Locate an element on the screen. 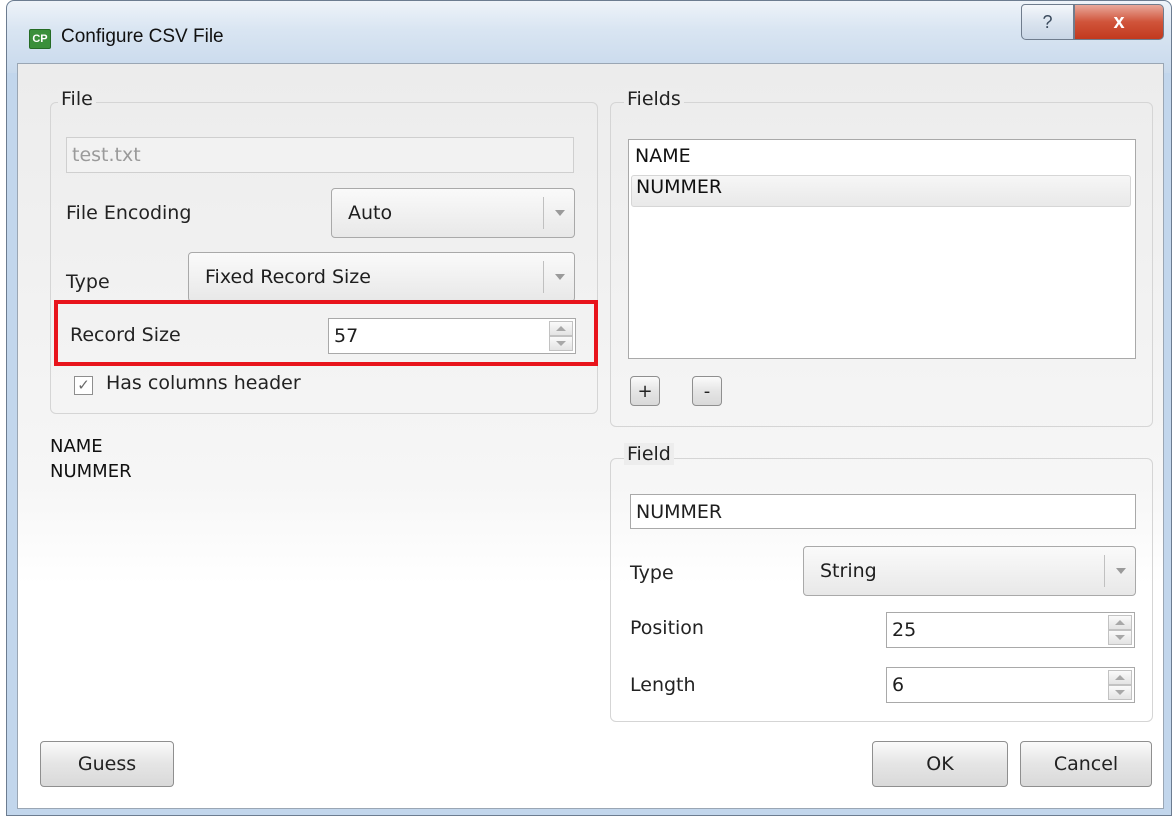  help-button: ? is located at coordinates (1047, 22).